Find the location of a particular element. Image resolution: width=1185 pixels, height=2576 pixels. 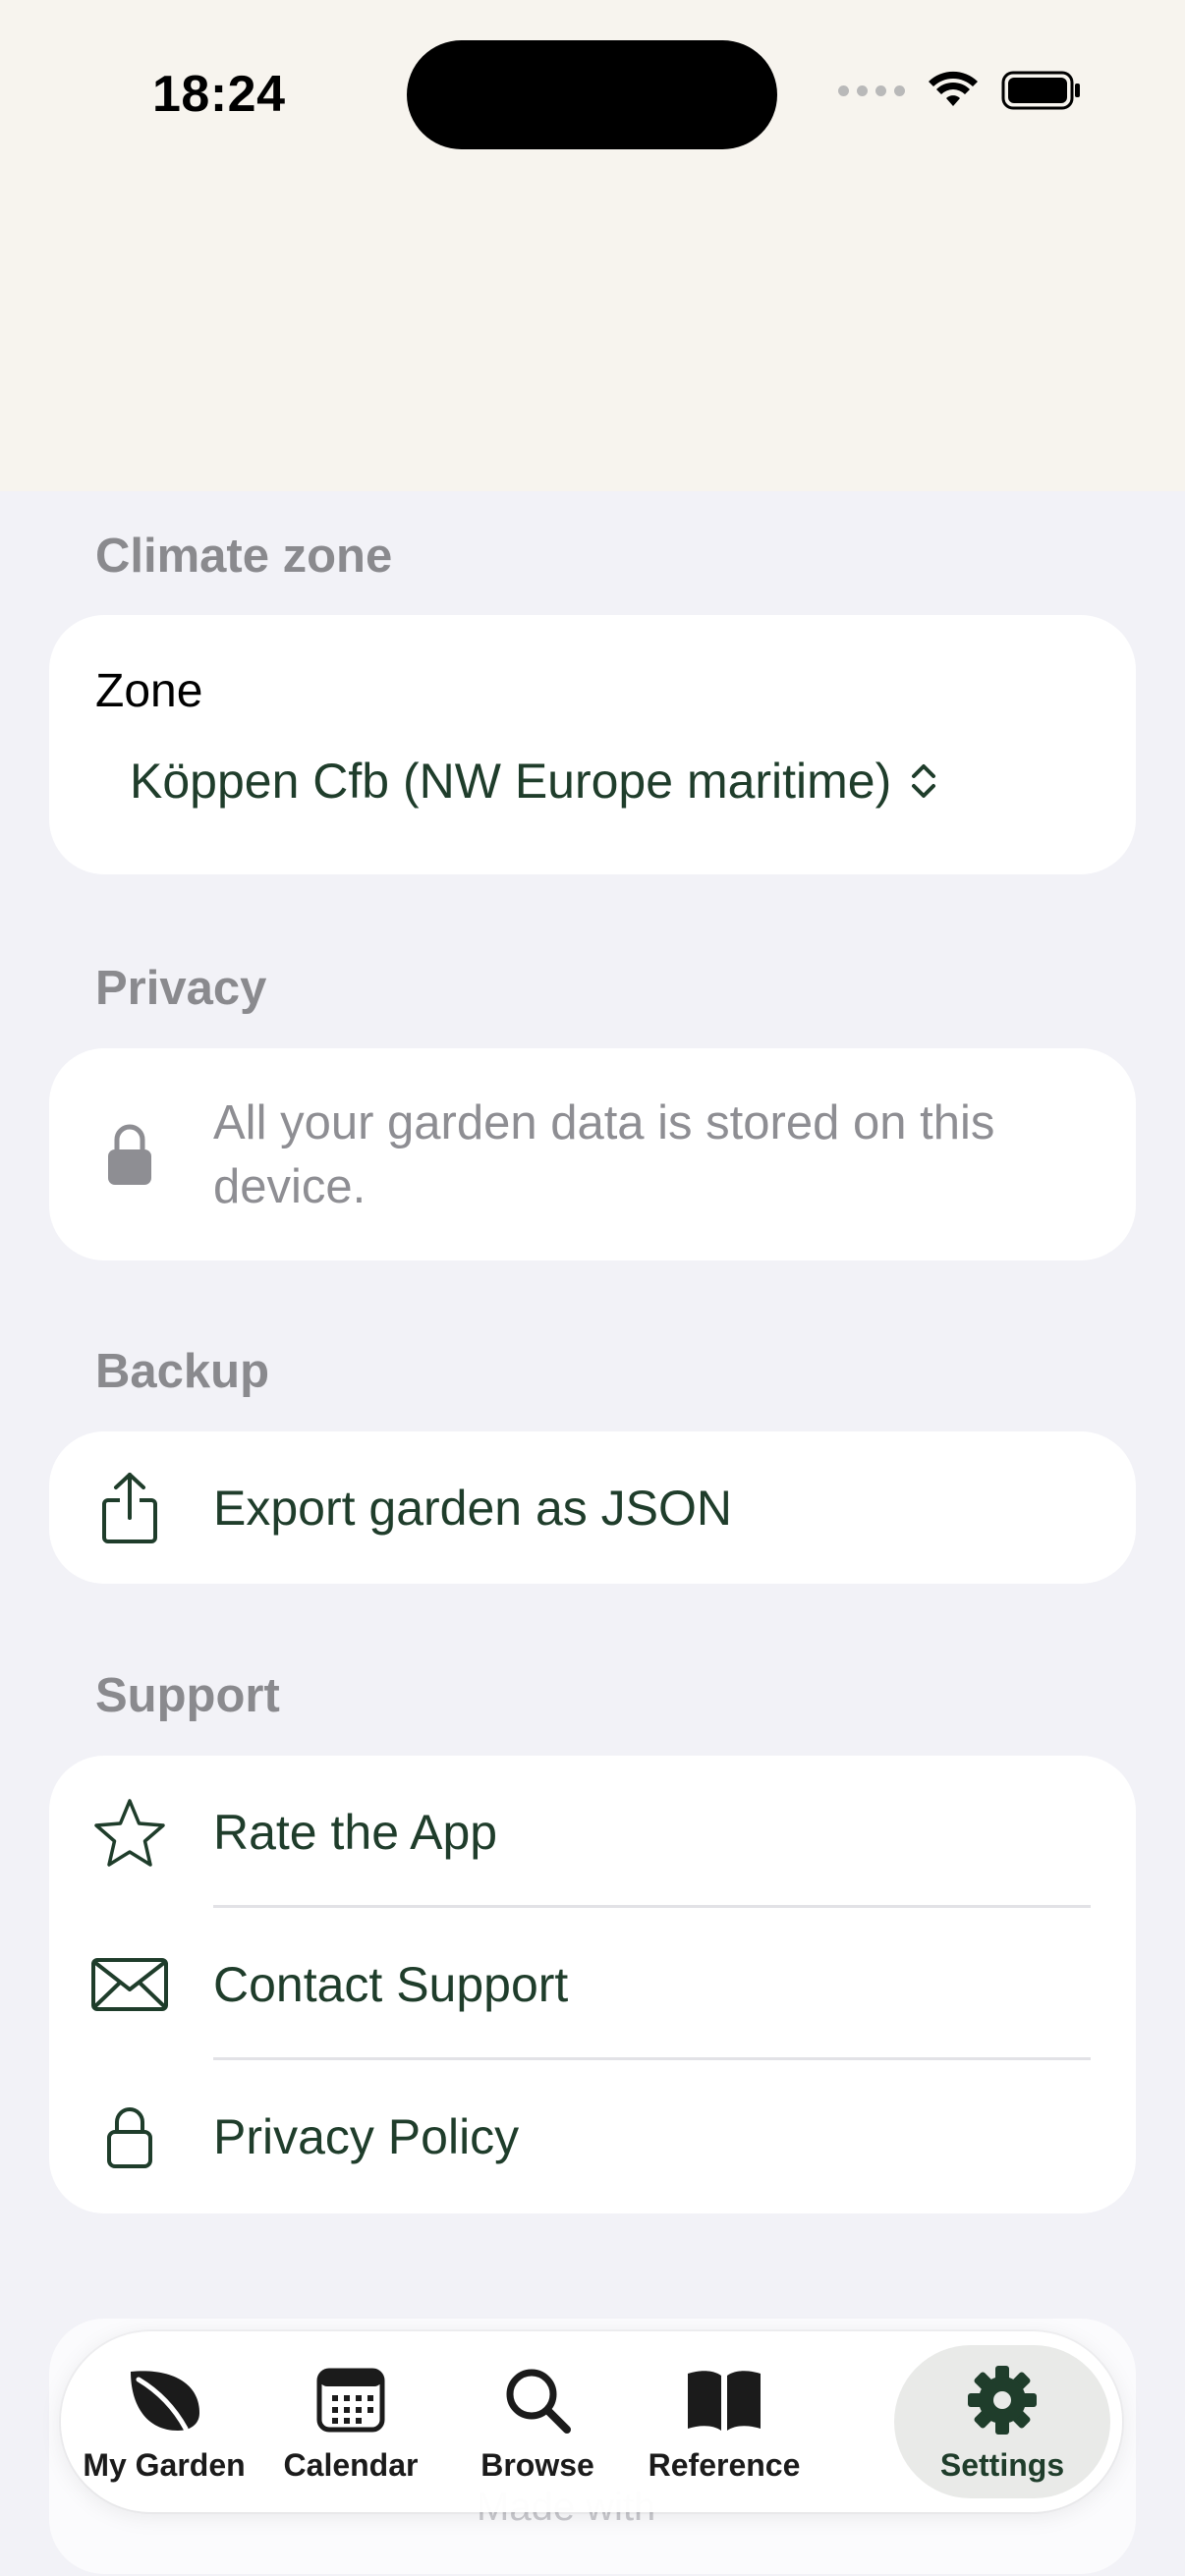

share-icon is located at coordinates (130, 1508).